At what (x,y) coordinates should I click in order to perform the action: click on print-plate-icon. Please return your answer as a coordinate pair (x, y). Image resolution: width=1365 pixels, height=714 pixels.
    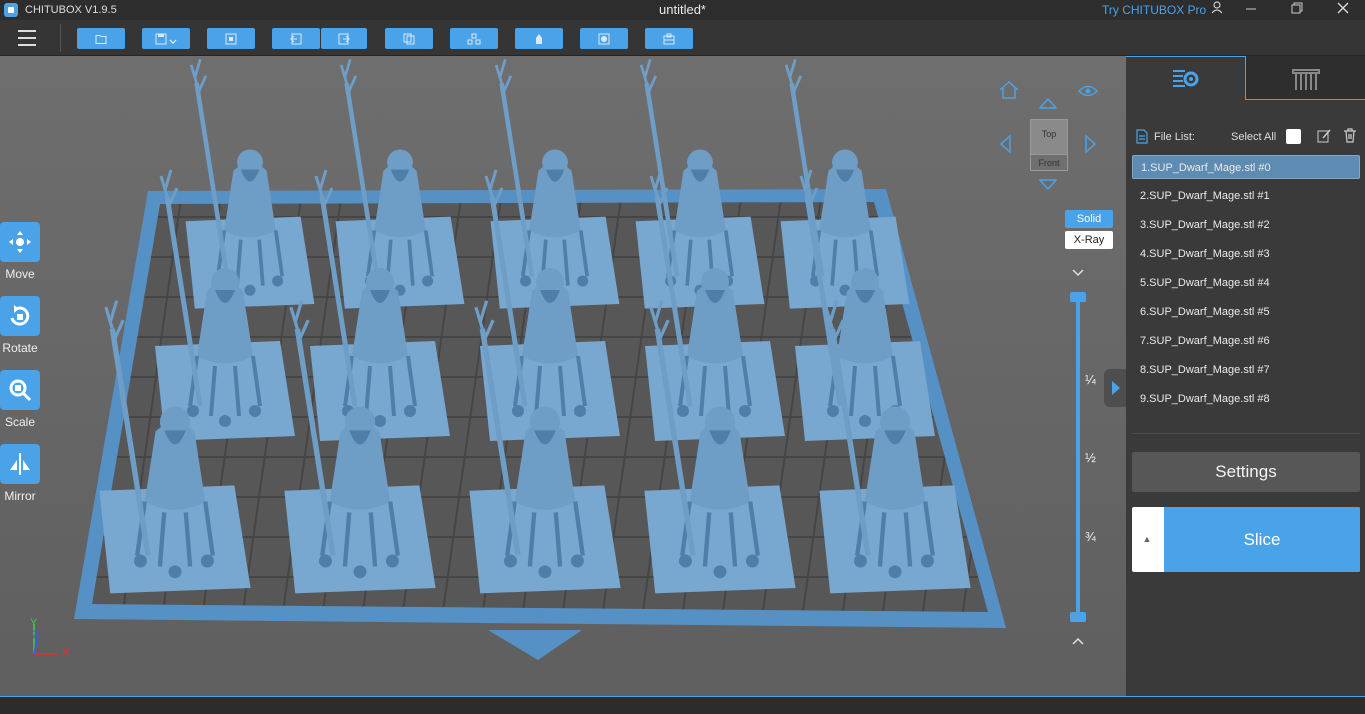
    Looking at the image, I should click on (669, 38).